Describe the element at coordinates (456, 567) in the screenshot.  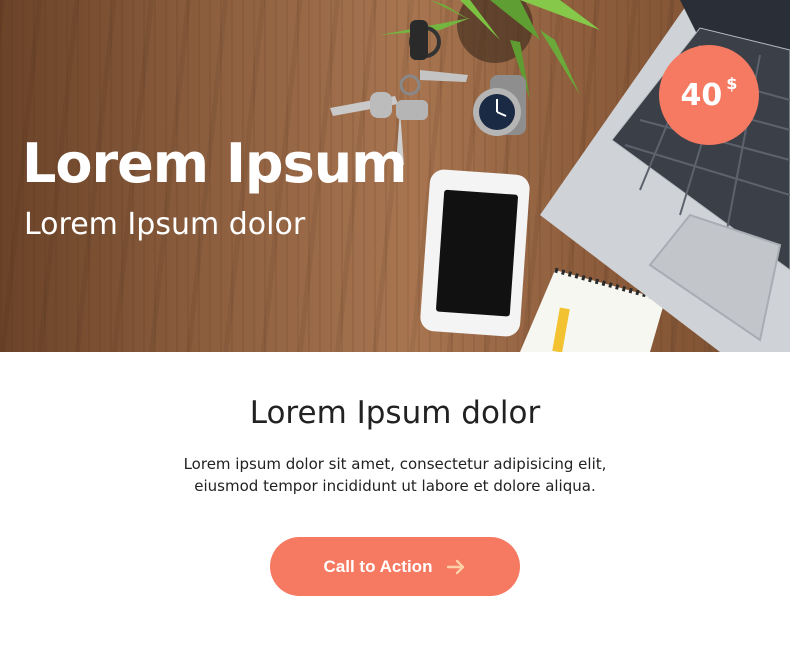
I see `arrow-right-icon` at that location.